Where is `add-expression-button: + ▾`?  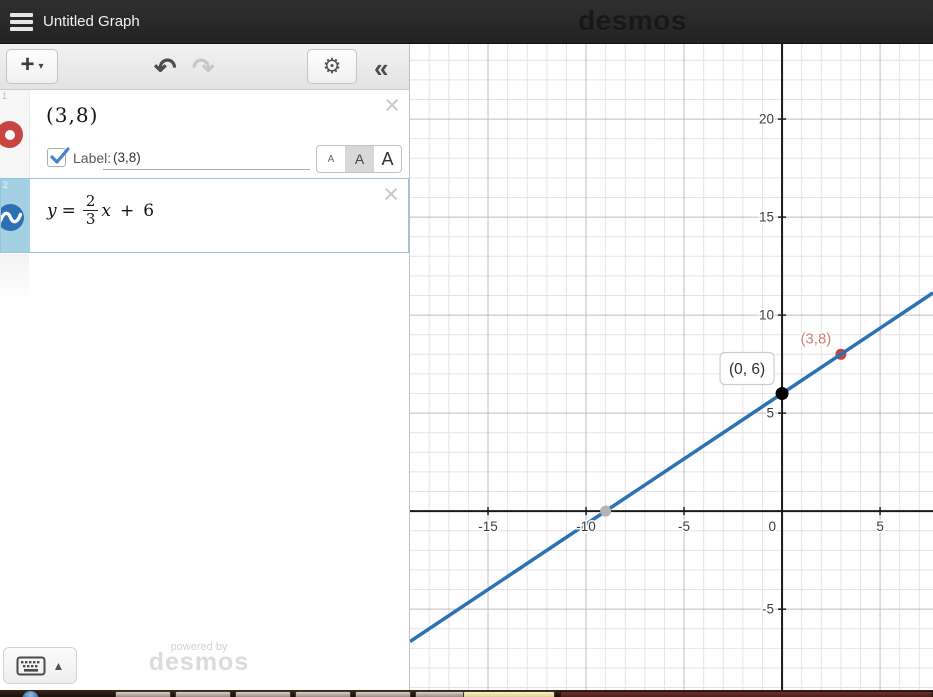
add-expression-button: + ▾ is located at coordinates (32, 66).